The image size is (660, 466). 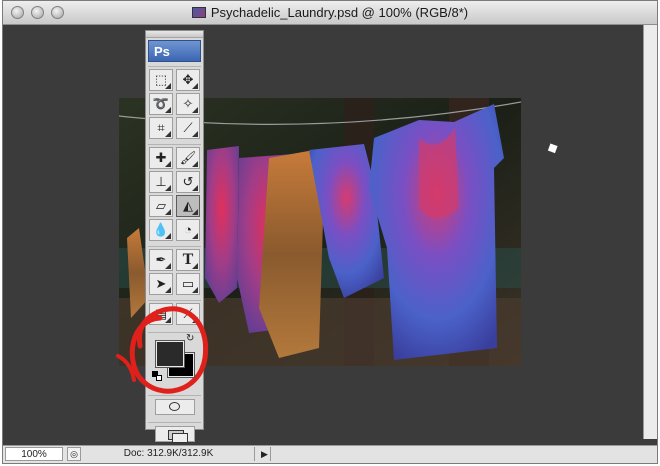 What do you see at coordinates (188, 128) in the screenshot?
I see `slice-tool: ⟋` at bounding box center [188, 128].